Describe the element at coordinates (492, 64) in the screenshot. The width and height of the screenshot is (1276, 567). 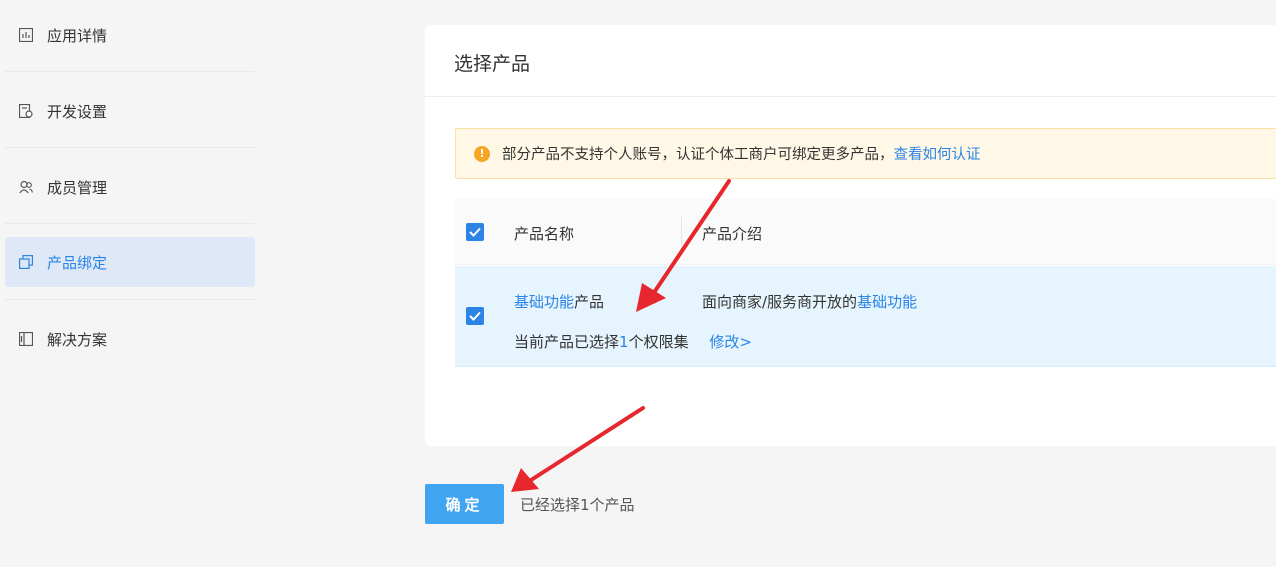
I see `page-title: 选择产品` at that location.